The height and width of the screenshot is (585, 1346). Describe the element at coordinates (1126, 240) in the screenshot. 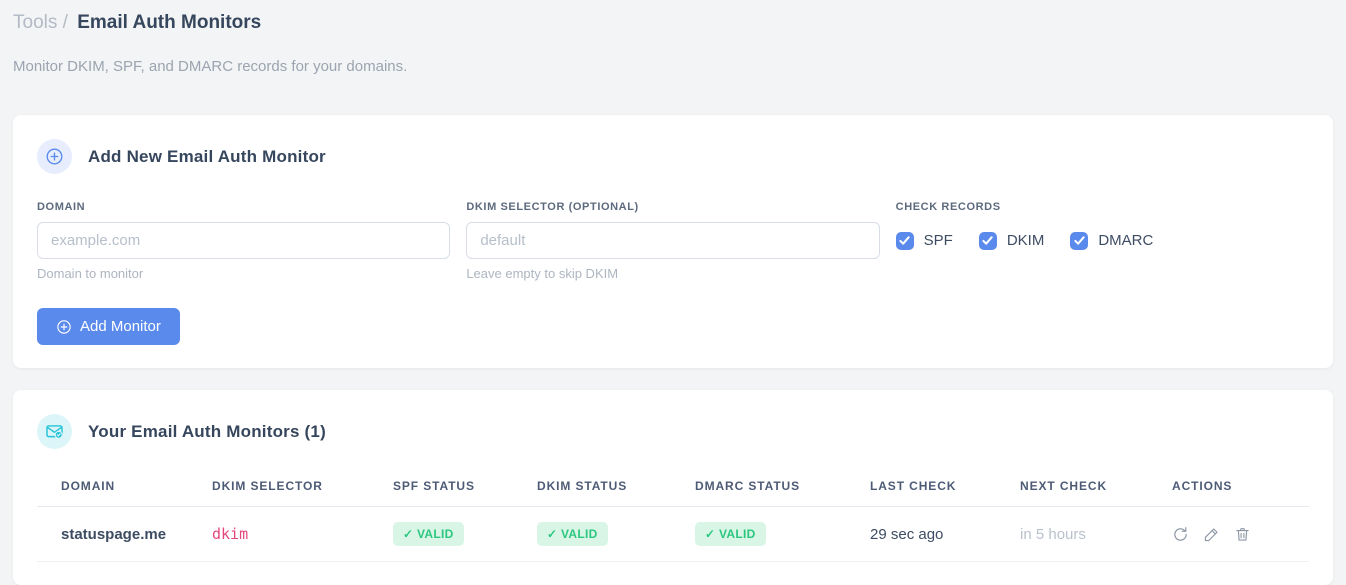

I see `dmarc-checkbox-label: DMARC` at that location.